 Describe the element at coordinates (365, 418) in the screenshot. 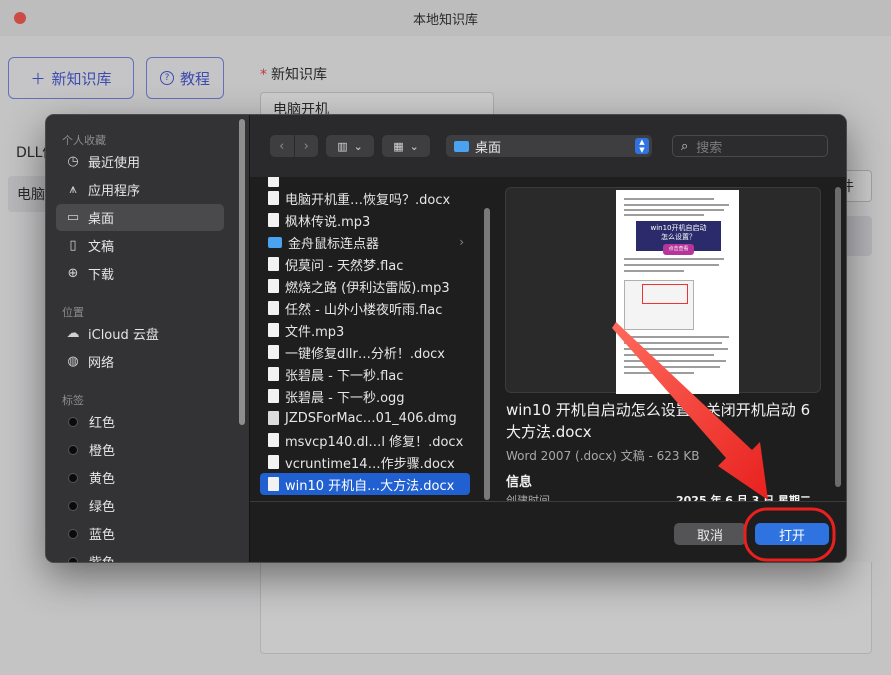

I see `file-row: JZDSForMac…01_406.dmg` at that location.